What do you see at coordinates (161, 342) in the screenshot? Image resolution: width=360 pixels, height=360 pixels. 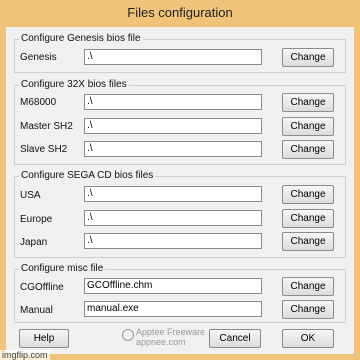 I see `watermark-overlay-line2: appnee.com` at bounding box center [161, 342].